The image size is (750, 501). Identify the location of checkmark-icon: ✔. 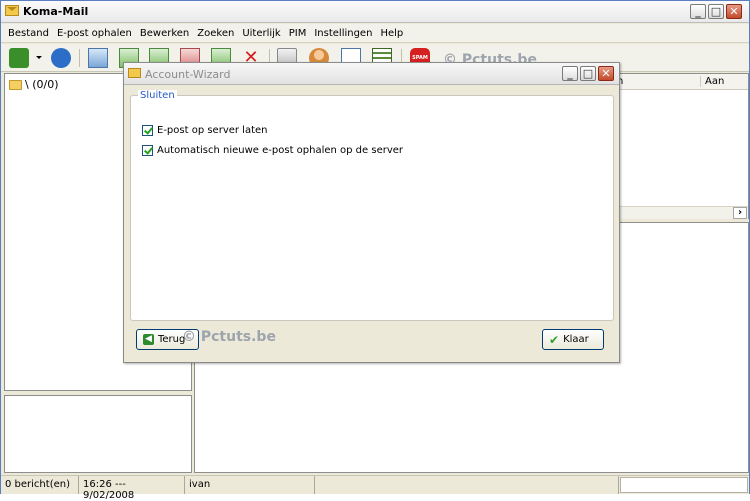
(554, 339).